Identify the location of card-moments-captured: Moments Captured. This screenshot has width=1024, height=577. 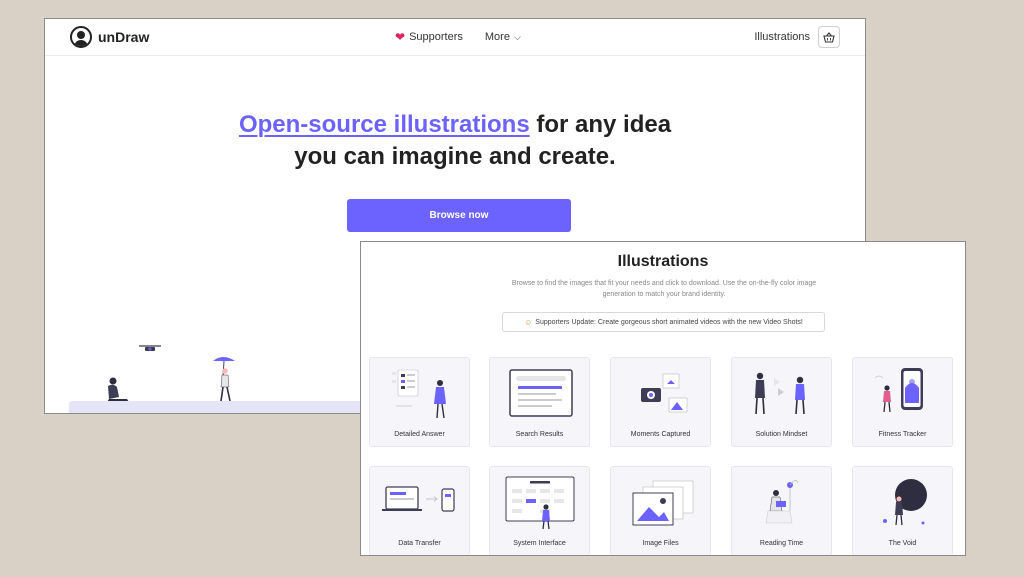
(660, 402).